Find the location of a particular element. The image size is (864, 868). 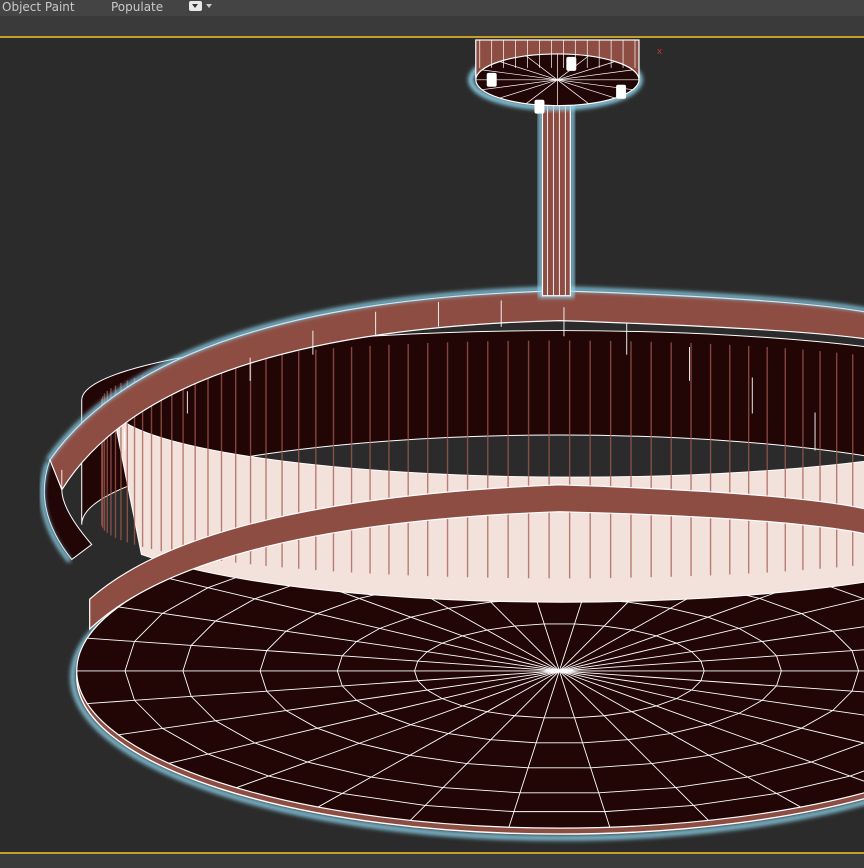

viewport-bottom-strip is located at coordinates (432, 861).